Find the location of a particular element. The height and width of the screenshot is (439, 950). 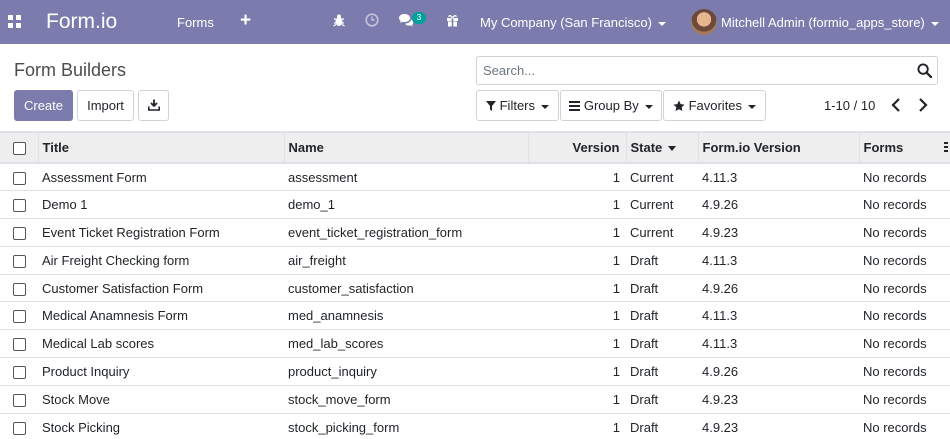

cell-name: customer_satisfaction is located at coordinates (406, 288).